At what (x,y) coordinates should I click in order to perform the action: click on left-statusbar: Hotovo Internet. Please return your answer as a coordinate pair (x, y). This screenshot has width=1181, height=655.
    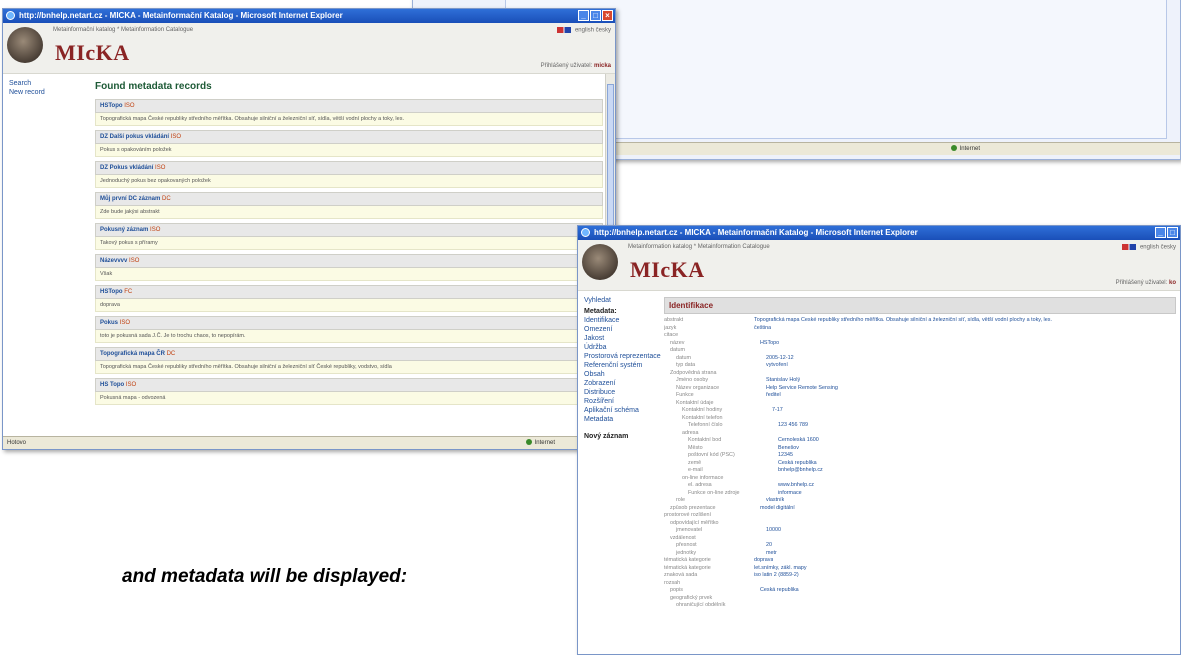
    Looking at the image, I should click on (309, 442).